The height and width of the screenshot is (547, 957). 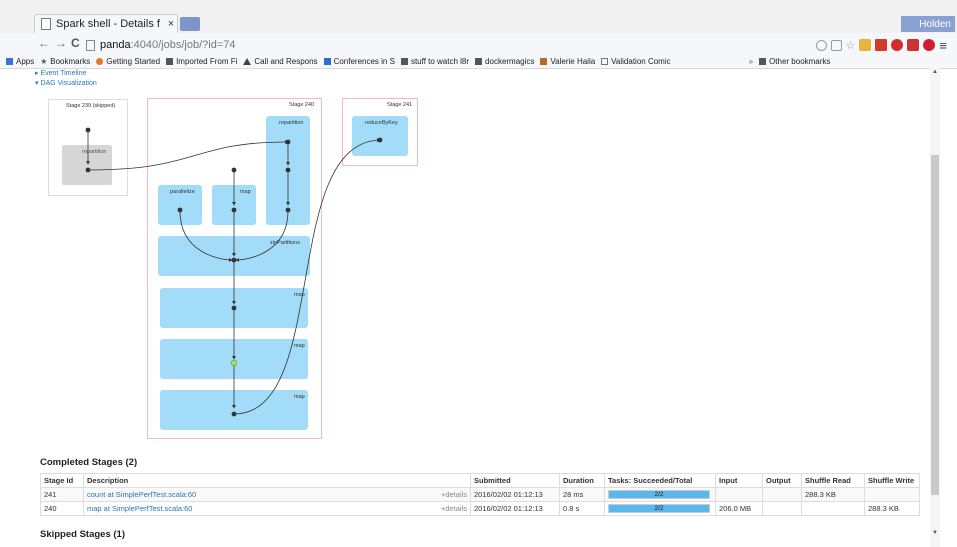 I want to click on column-header: Submitted, so click(x=515, y=480).